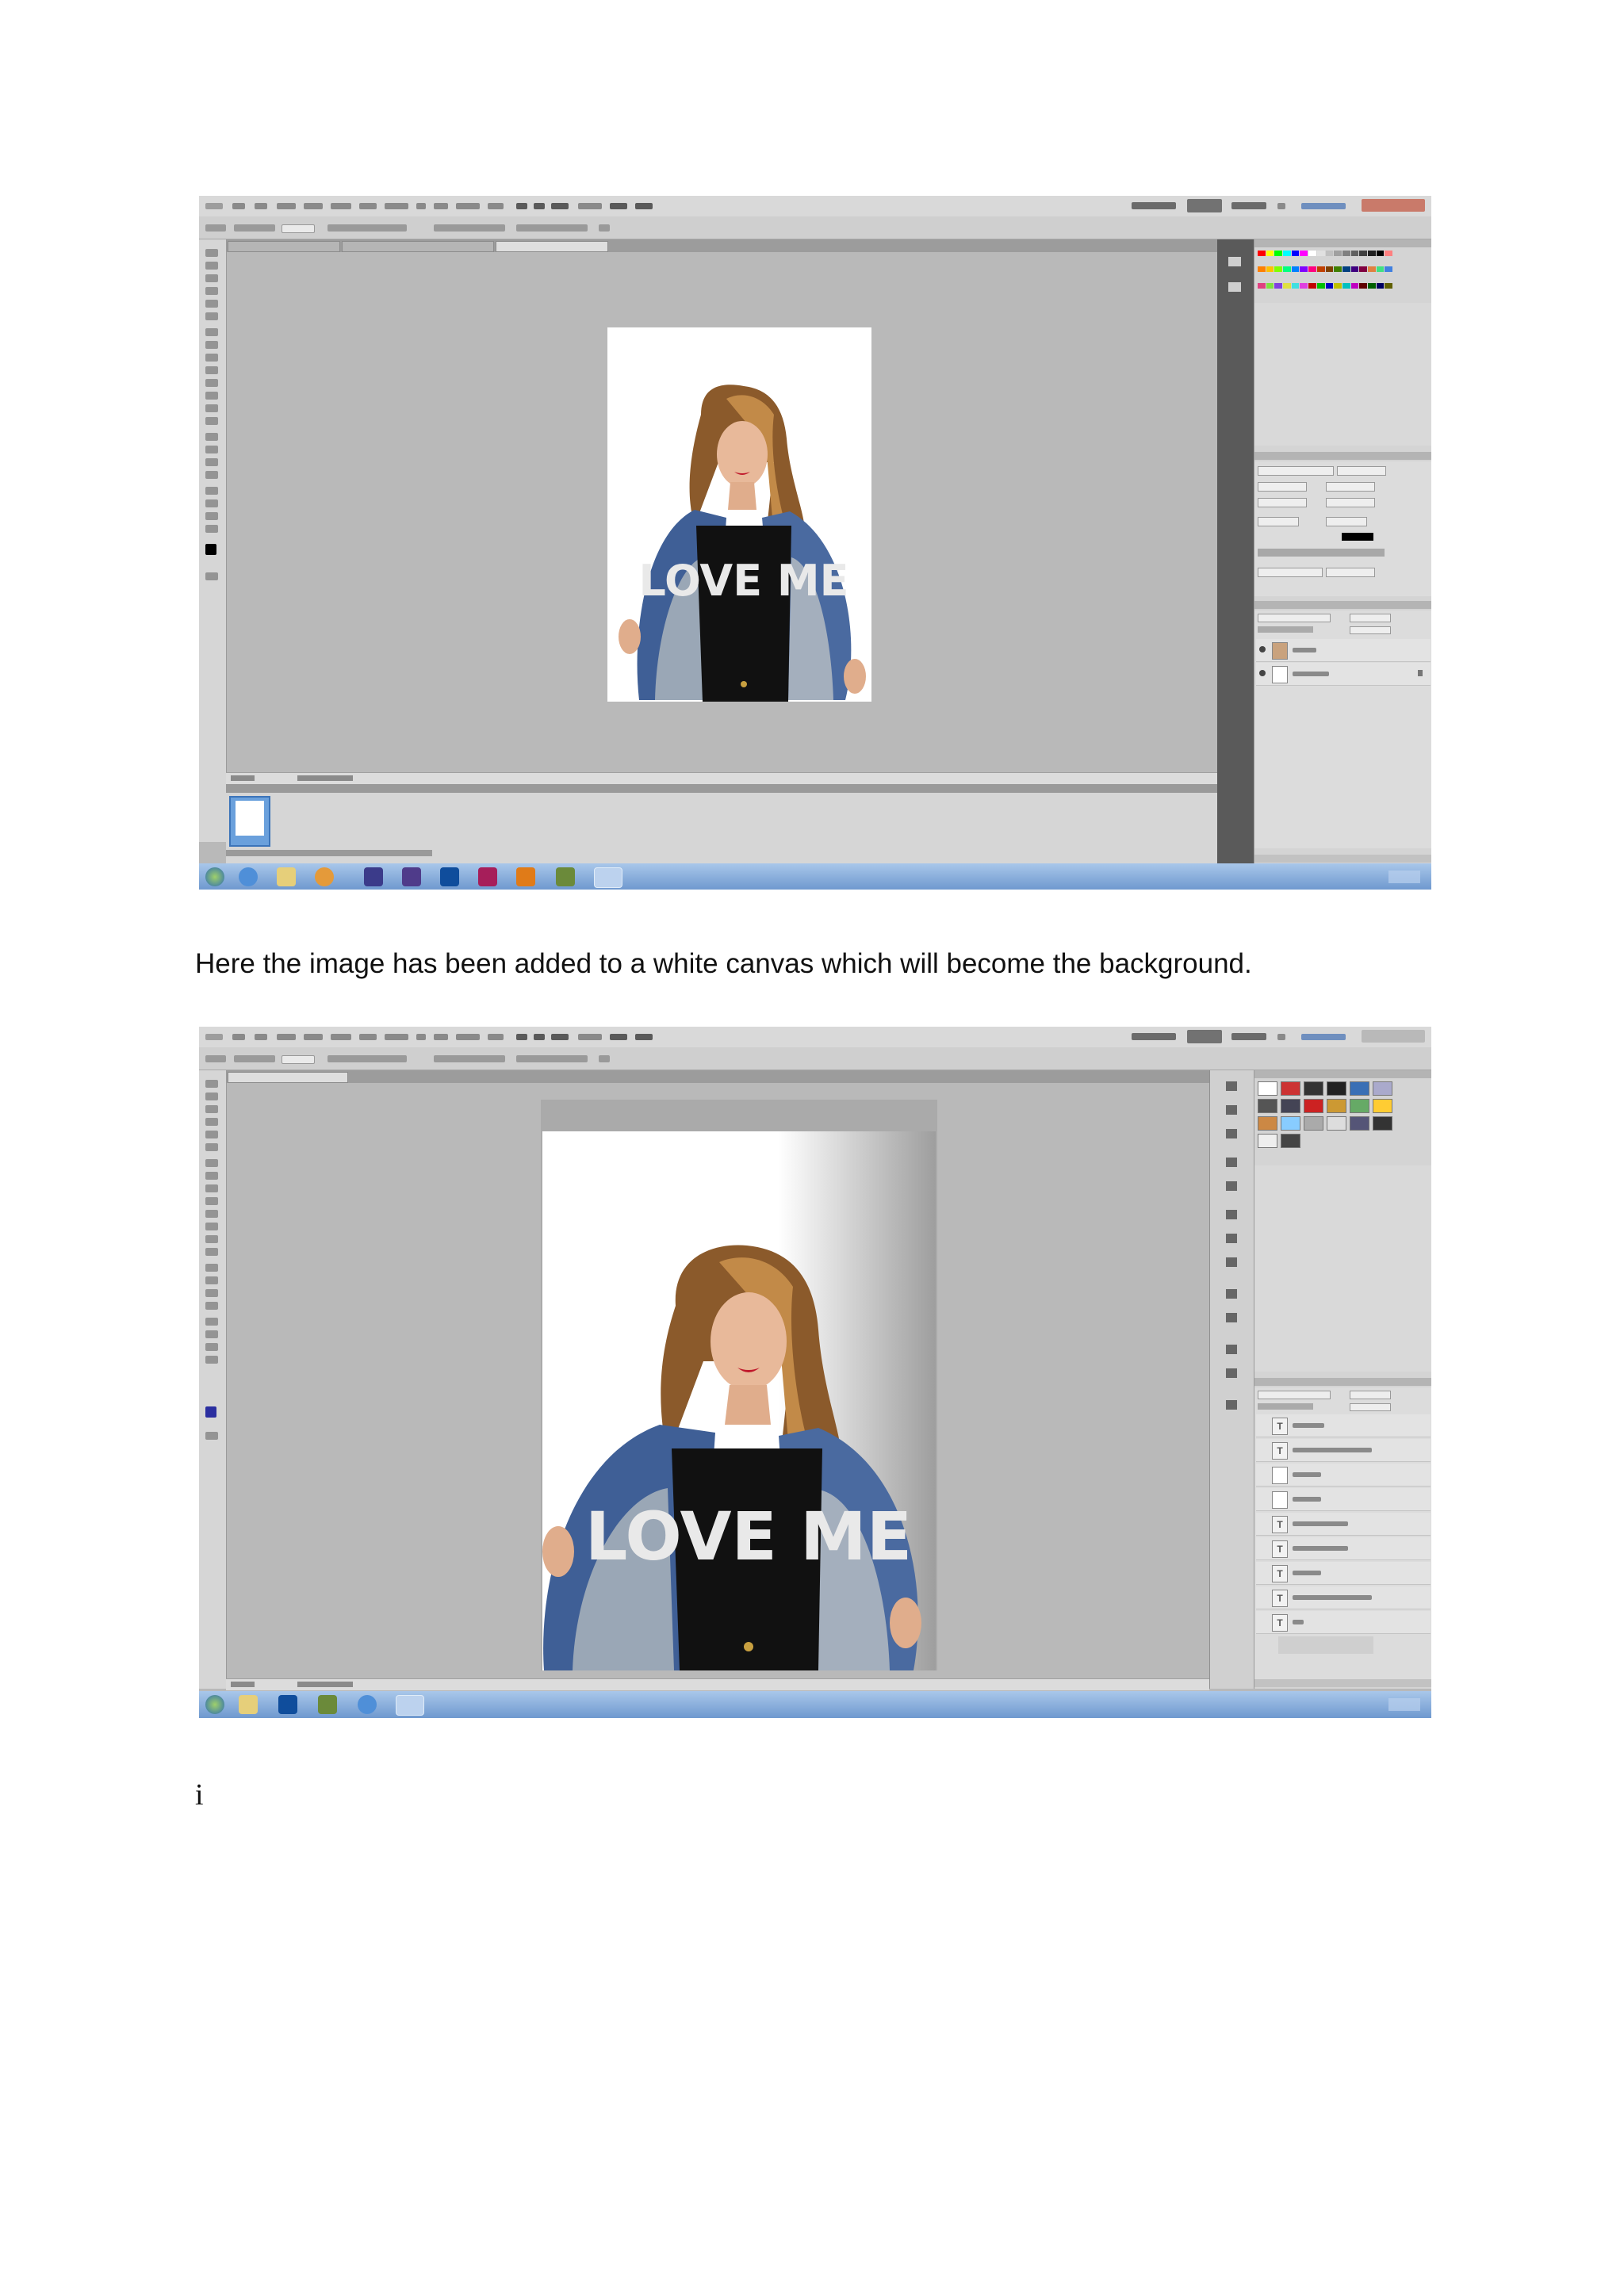 The width and height of the screenshot is (1624, 2296). What do you see at coordinates (327, 1705) in the screenshot?
I see `bridge-app-icon` at bounding box center [327, 1705].